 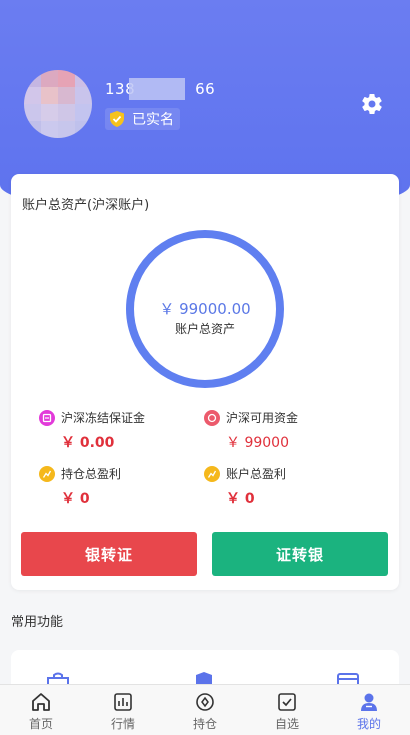 I want to click on stat-account-profit: 账户总盈利 ￥ 0, so click(x=245, y=486).